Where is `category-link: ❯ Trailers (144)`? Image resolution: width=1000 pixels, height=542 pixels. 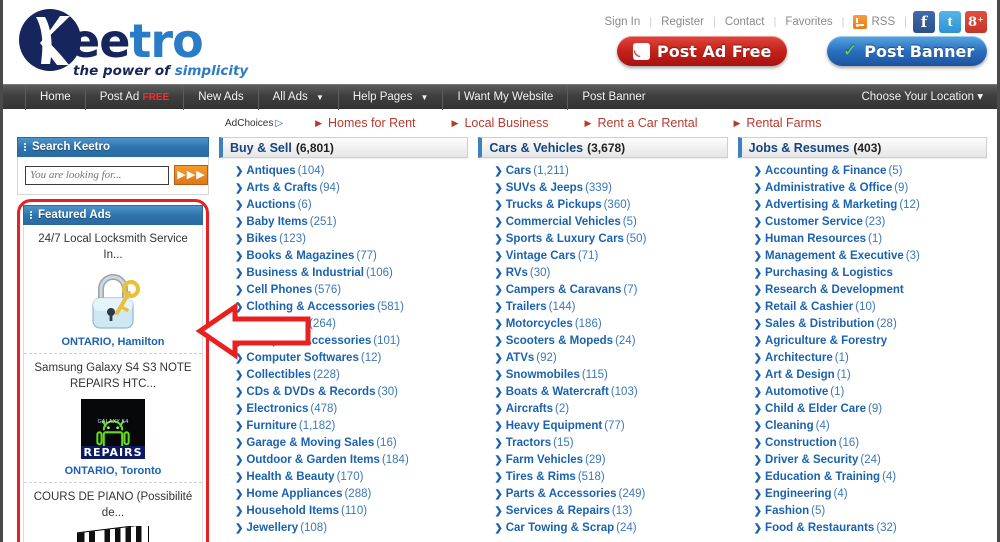 category-link: ❯ Trailers (144) is located at coordinates (602, 306).